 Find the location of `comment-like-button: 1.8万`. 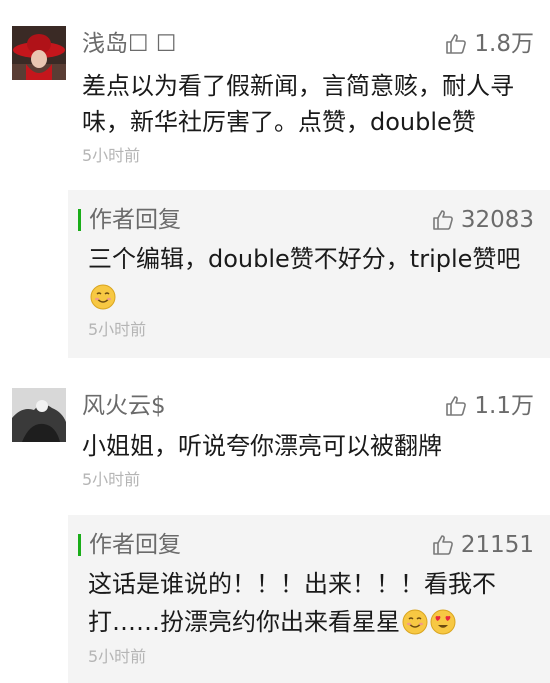

comment-like-button: 1.8万 is located at coordinates (489, 44).